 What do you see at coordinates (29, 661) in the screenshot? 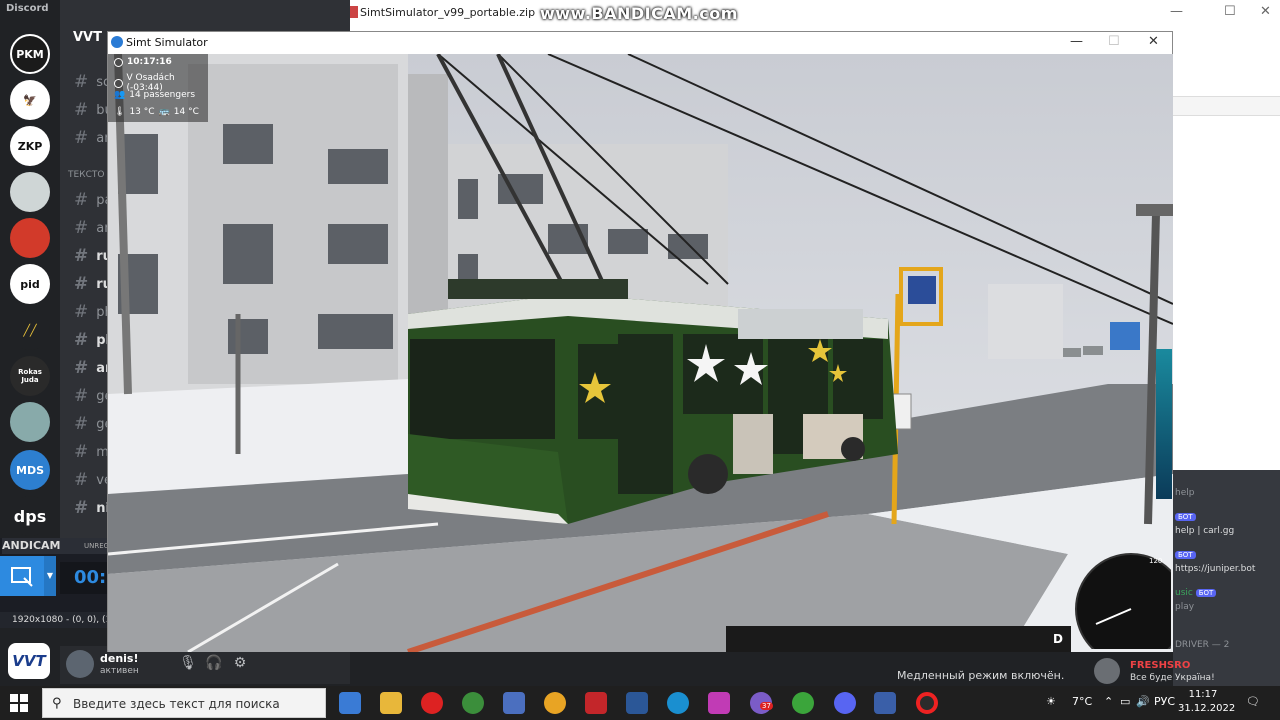
I see `vvt-logo: VVT` at bounding box center [29, 661].